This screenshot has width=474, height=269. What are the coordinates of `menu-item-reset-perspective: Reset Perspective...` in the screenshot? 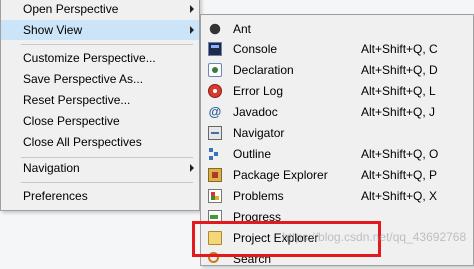 It's located at (100, 100).